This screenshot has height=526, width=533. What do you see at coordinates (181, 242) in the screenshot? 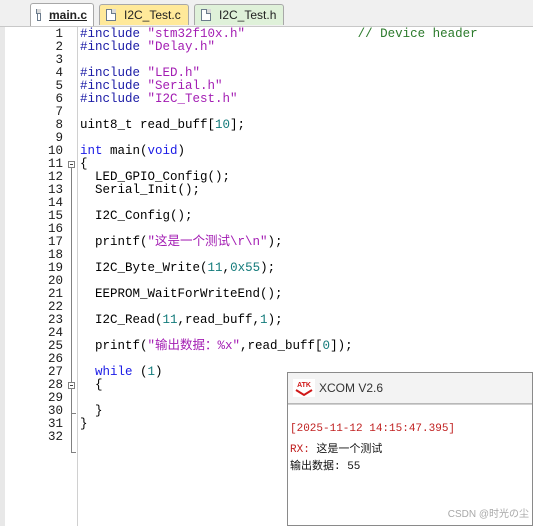
I see `code-line-17: printf("这是一个测试\r\n");` at bounding box center [181, 242].